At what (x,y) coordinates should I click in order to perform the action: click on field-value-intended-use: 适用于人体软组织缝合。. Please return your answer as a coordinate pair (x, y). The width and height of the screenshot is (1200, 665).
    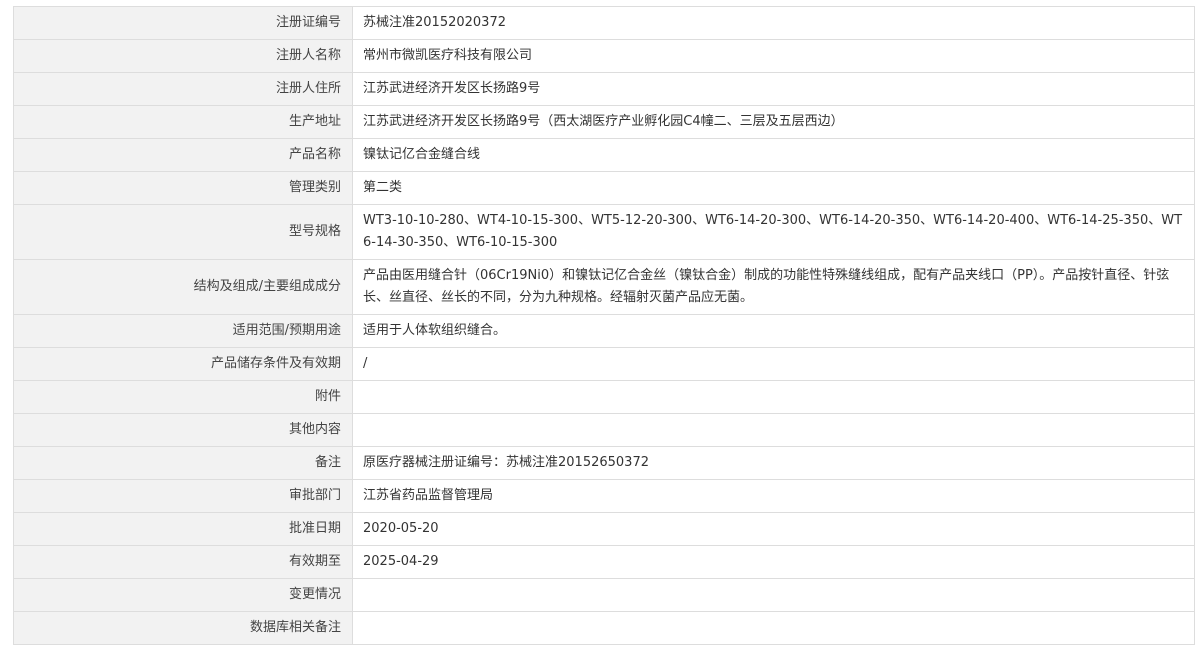
    Looking at the image, I should click on (773, 331).